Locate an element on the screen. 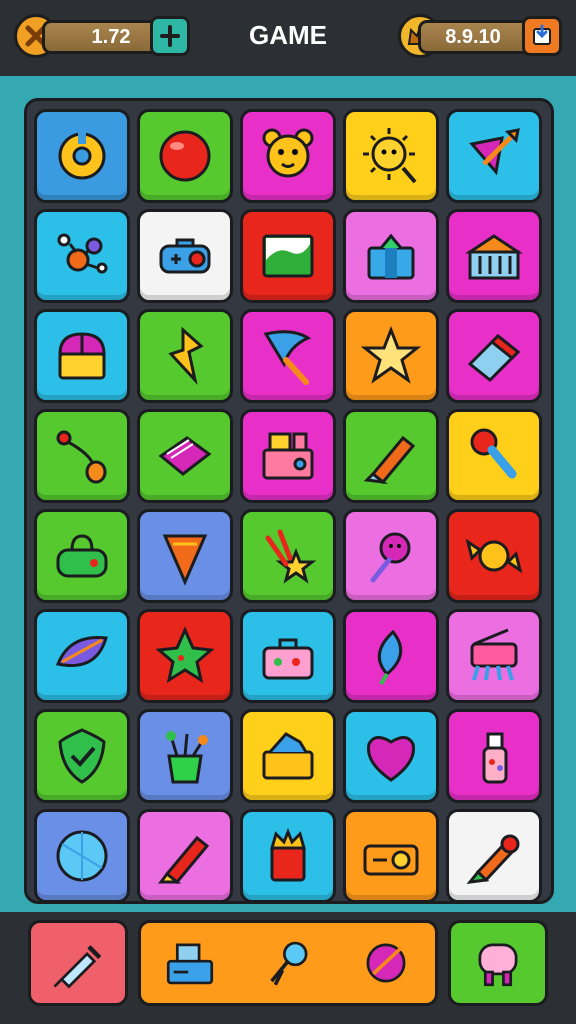 The height and width of the screenshot is (1024, 576). left-counter-value: 1.72 is located at coordinates (111, 36).